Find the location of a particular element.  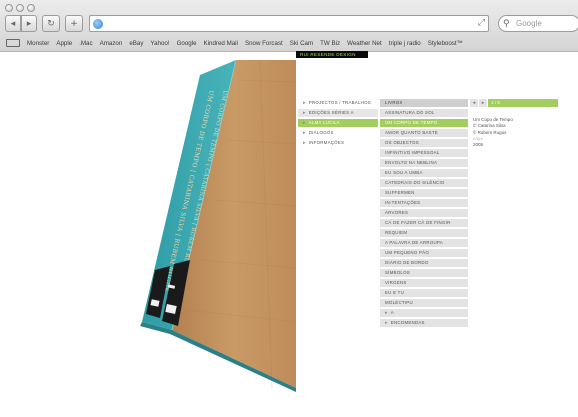

bookmark-item: Ski Cam is located at coordinates (301, 43).